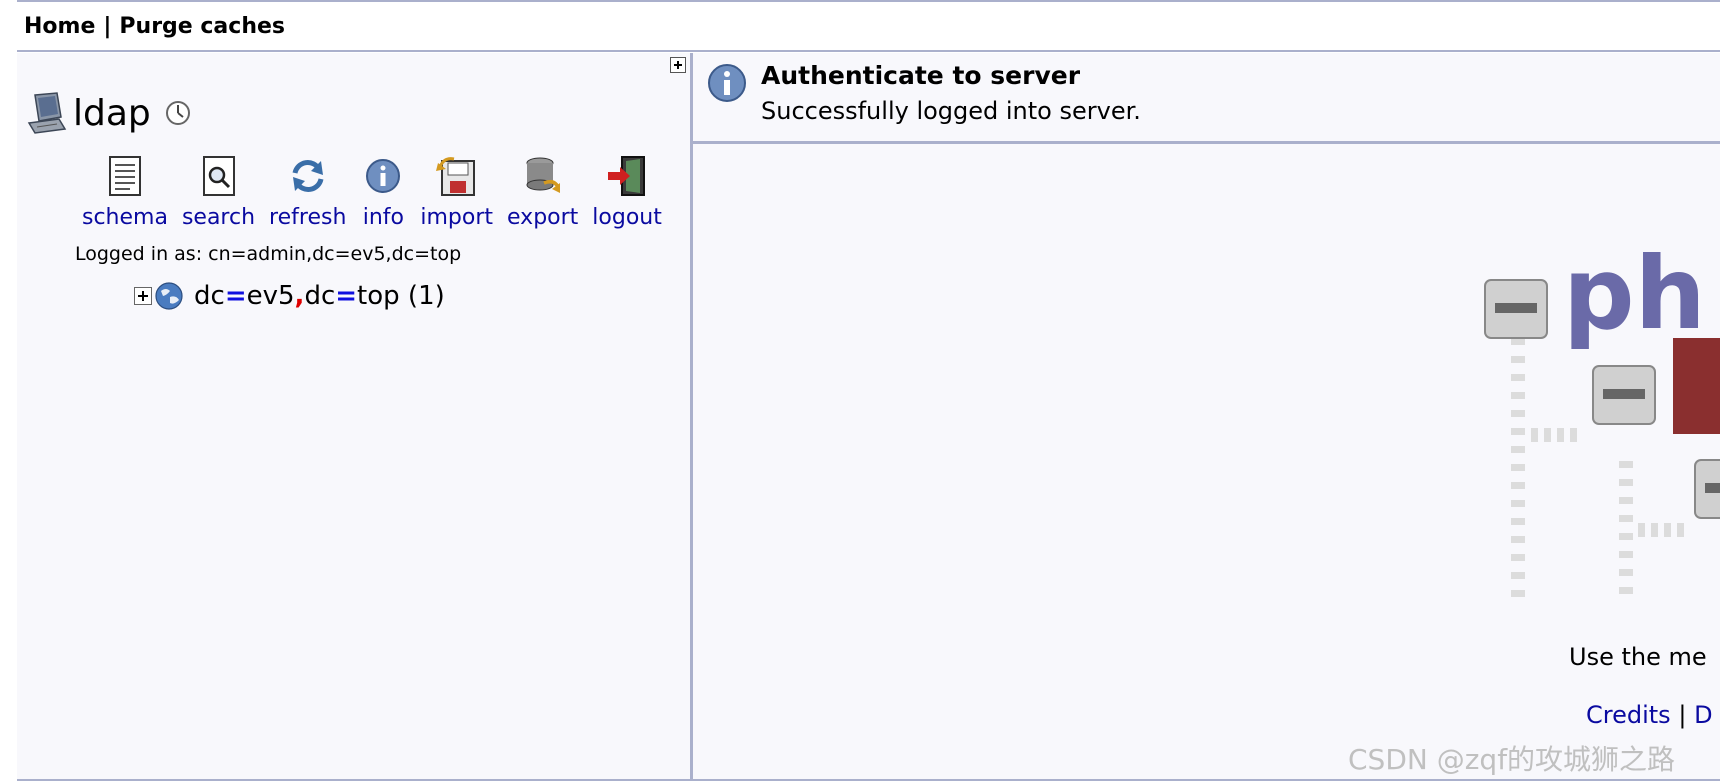  Describe the element at coordinates (112, 113) in the screenshot. I see `server-name: ldap` at that location.